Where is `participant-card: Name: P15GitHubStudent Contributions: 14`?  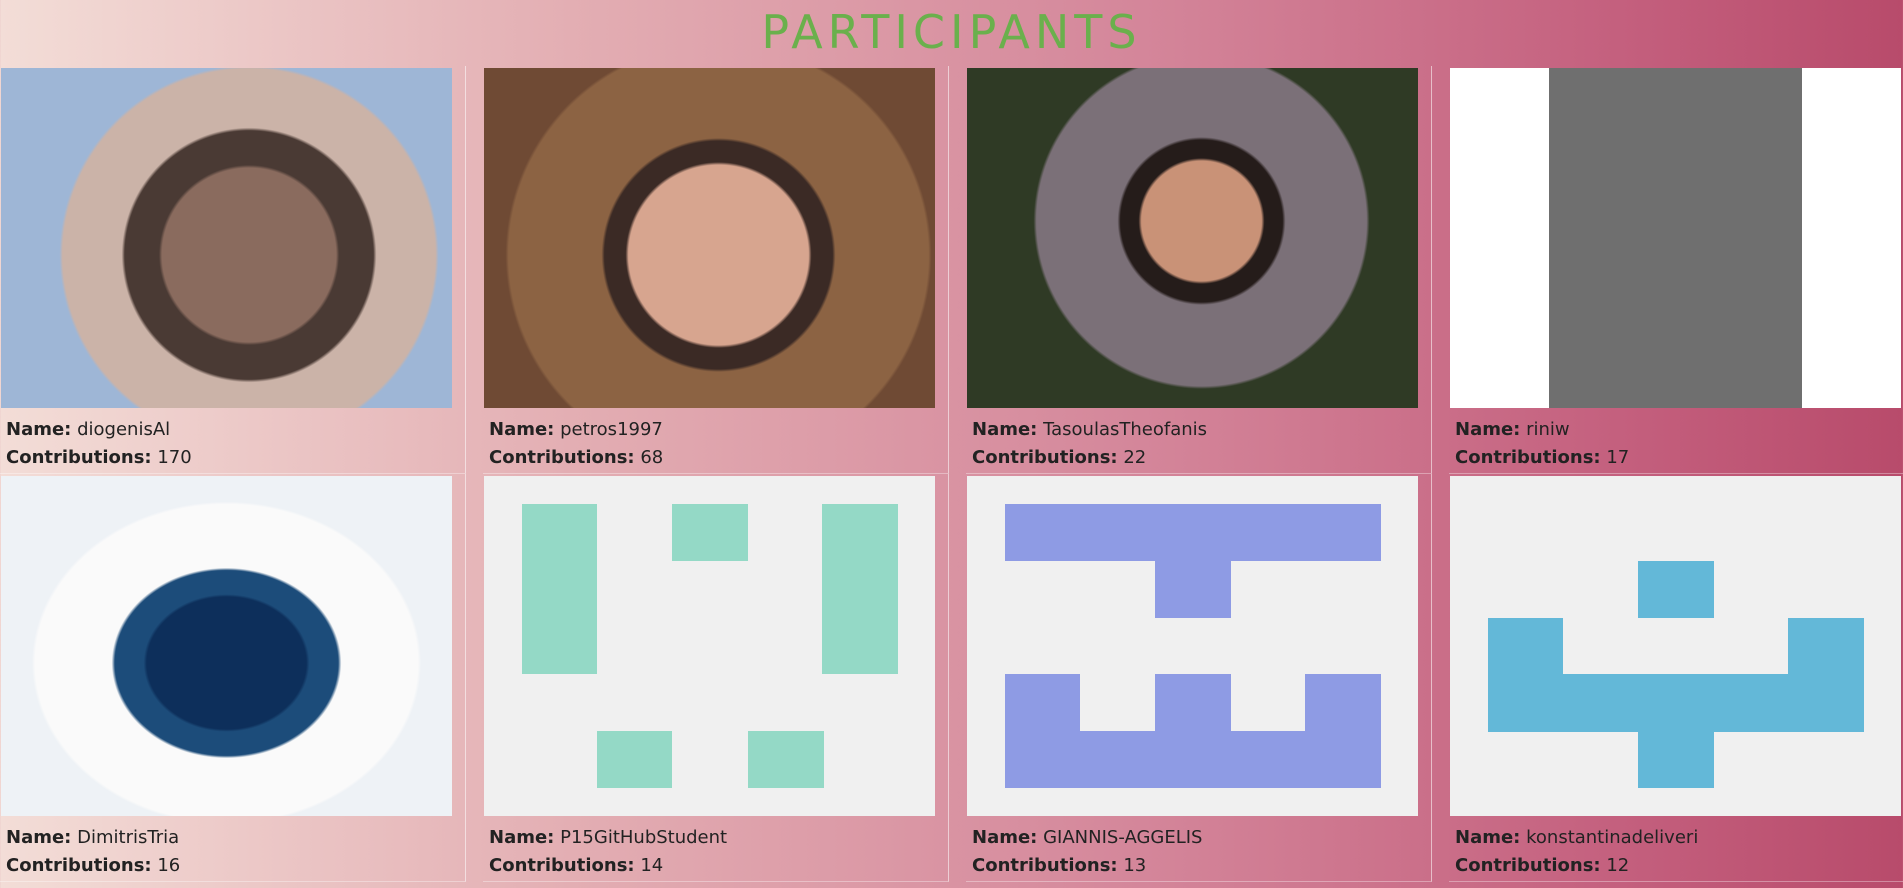 participant-card: Name: P15GitHubStudent Contributions: 14 is located at coordinates (716, 678).